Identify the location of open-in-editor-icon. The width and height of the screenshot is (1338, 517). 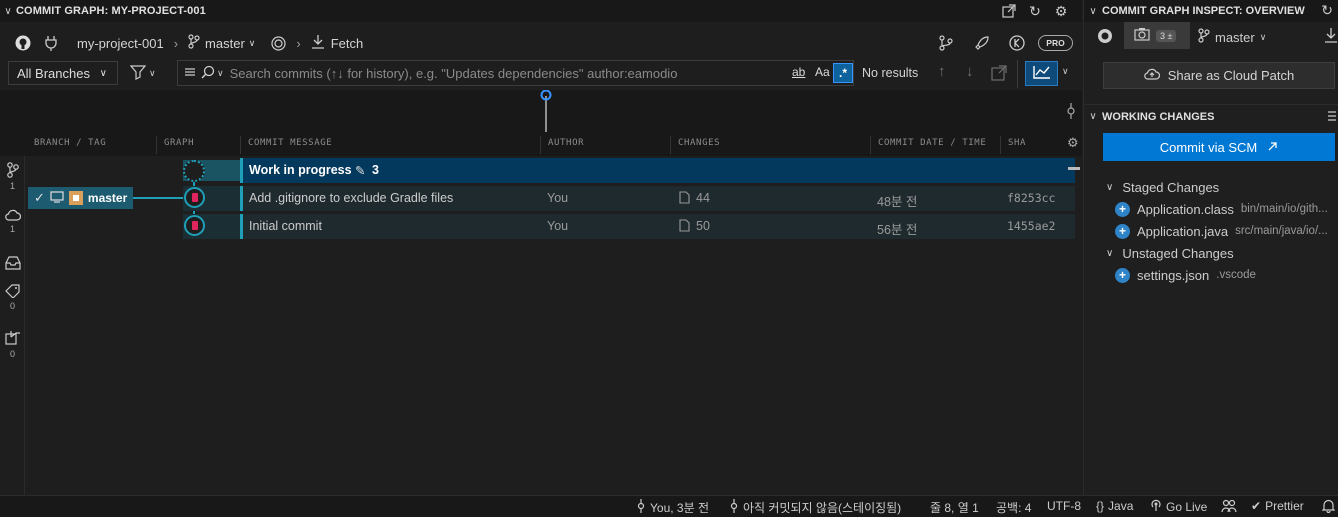
(1009, 11).